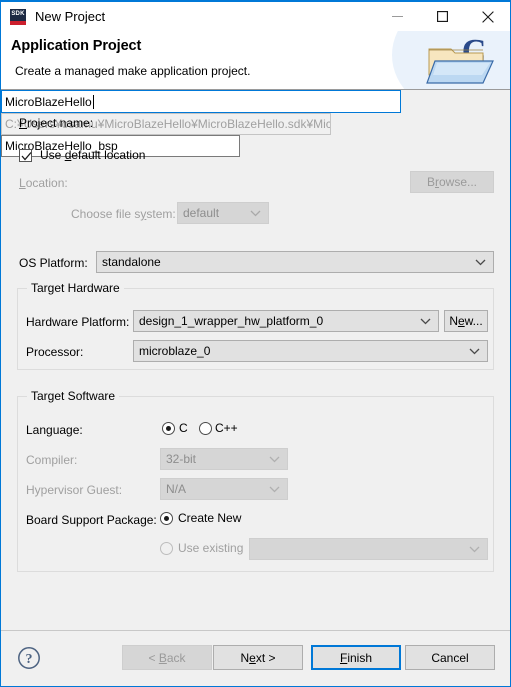 This screenshot has height=687, width=511. What do you see at coordinates (211, 548) in the screenshot?
I see `bsp-use-existing-label: Use existing` at bounding box center [211, 548].